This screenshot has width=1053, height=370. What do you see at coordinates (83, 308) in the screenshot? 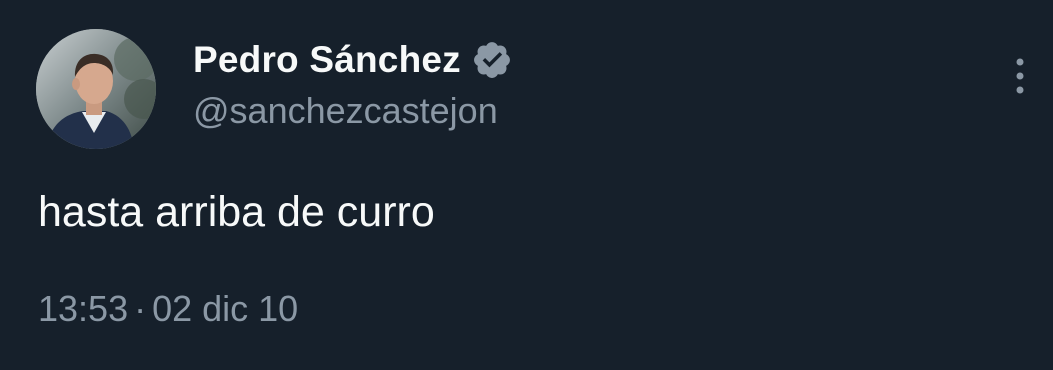
I see `tweet-time: 13:53` at bounding box center [83, 308].